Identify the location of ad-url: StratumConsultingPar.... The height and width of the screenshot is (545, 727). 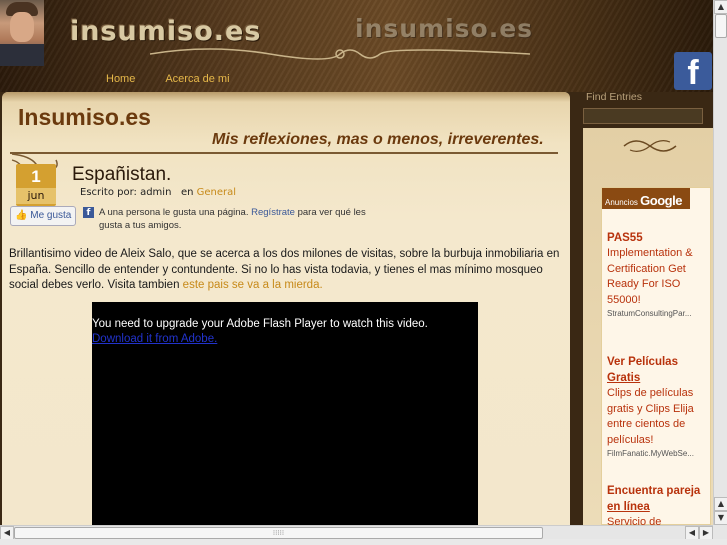
(659, 314).